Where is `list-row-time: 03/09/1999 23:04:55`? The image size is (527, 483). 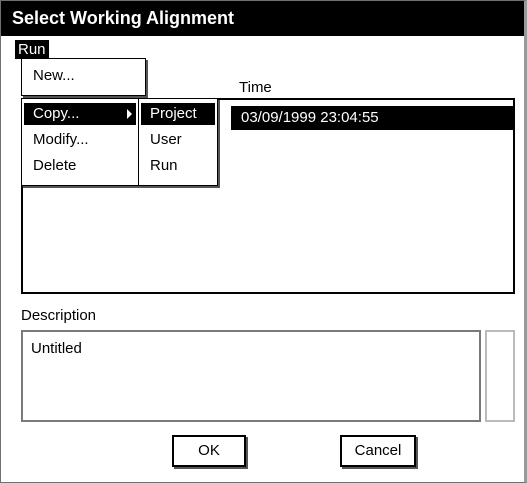 list-row-time: 03/09/1999 23:04:55 is located at coordinates (310, 117).